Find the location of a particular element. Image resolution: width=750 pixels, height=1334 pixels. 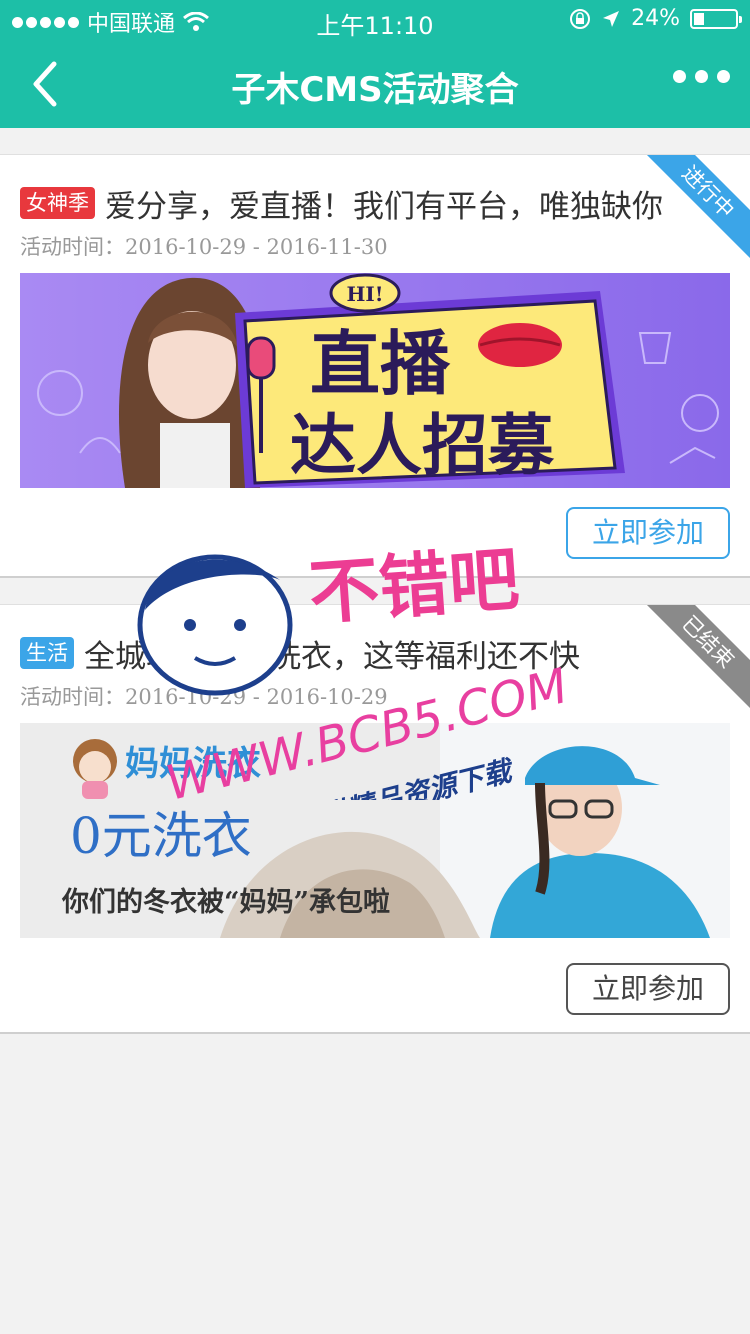

svg-text: HI! is located at coordinates (364, 294).